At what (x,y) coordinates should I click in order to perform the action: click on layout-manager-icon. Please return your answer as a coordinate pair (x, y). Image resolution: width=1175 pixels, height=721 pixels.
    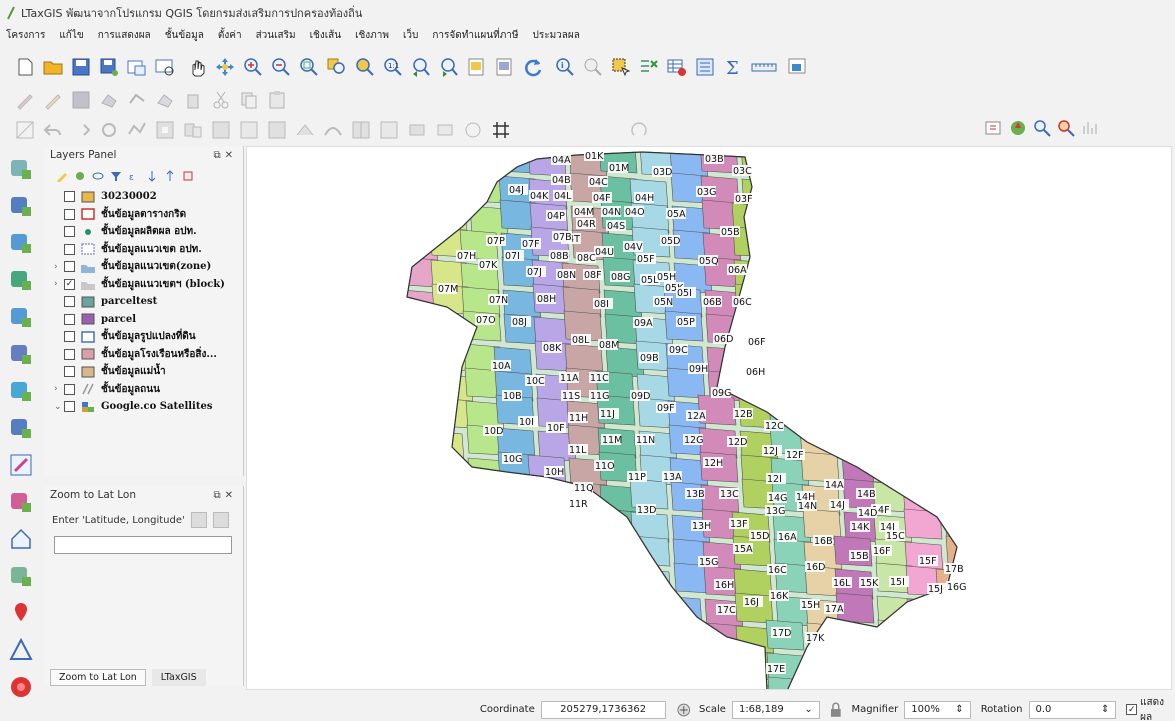
    Looking at the image, I should click on (165, 67).